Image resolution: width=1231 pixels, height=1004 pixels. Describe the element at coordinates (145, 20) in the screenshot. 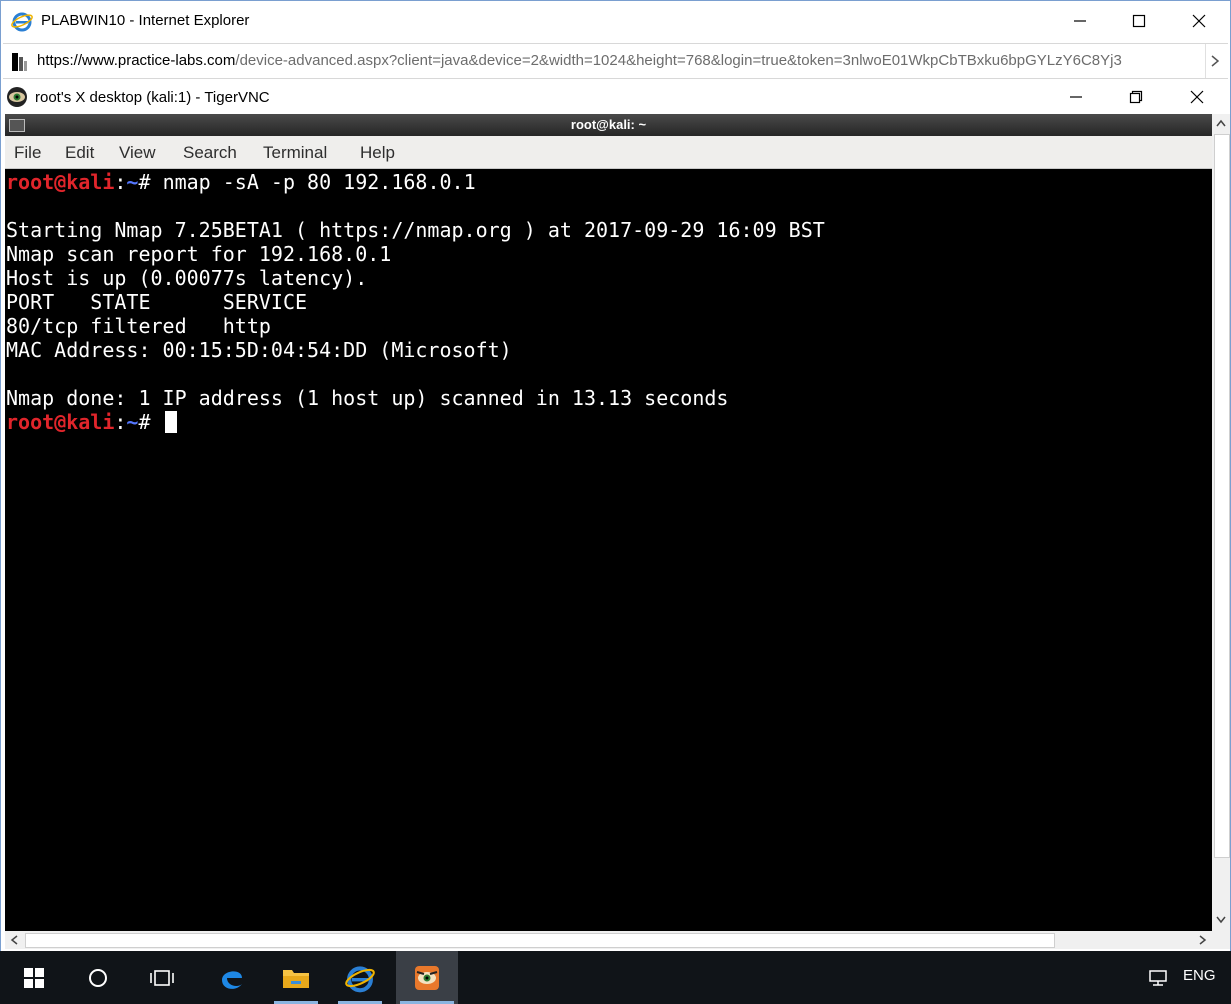

I see `window-title: PLABWIN10 - Internet Explorer` at that location.